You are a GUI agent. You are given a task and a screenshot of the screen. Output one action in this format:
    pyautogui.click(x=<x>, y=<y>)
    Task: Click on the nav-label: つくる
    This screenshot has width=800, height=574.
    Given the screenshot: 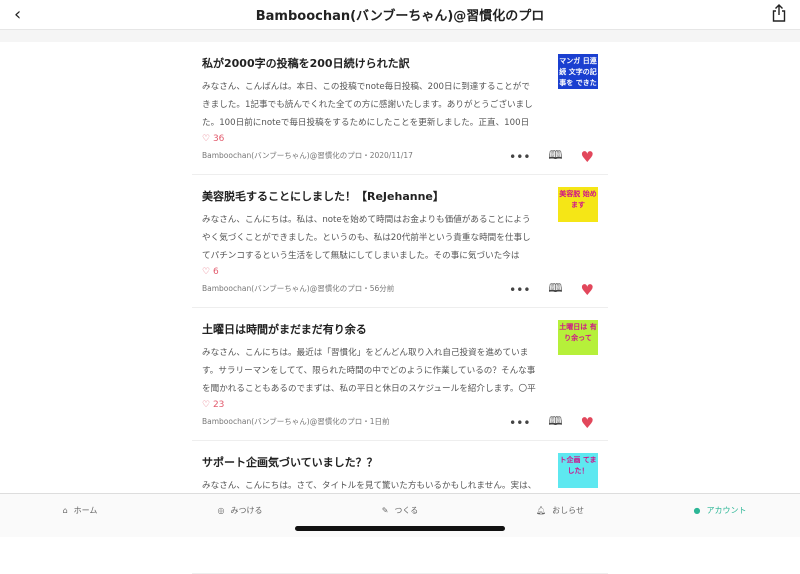 What is the action you would take?
    pyautogui.click(x=406, y=510)
    